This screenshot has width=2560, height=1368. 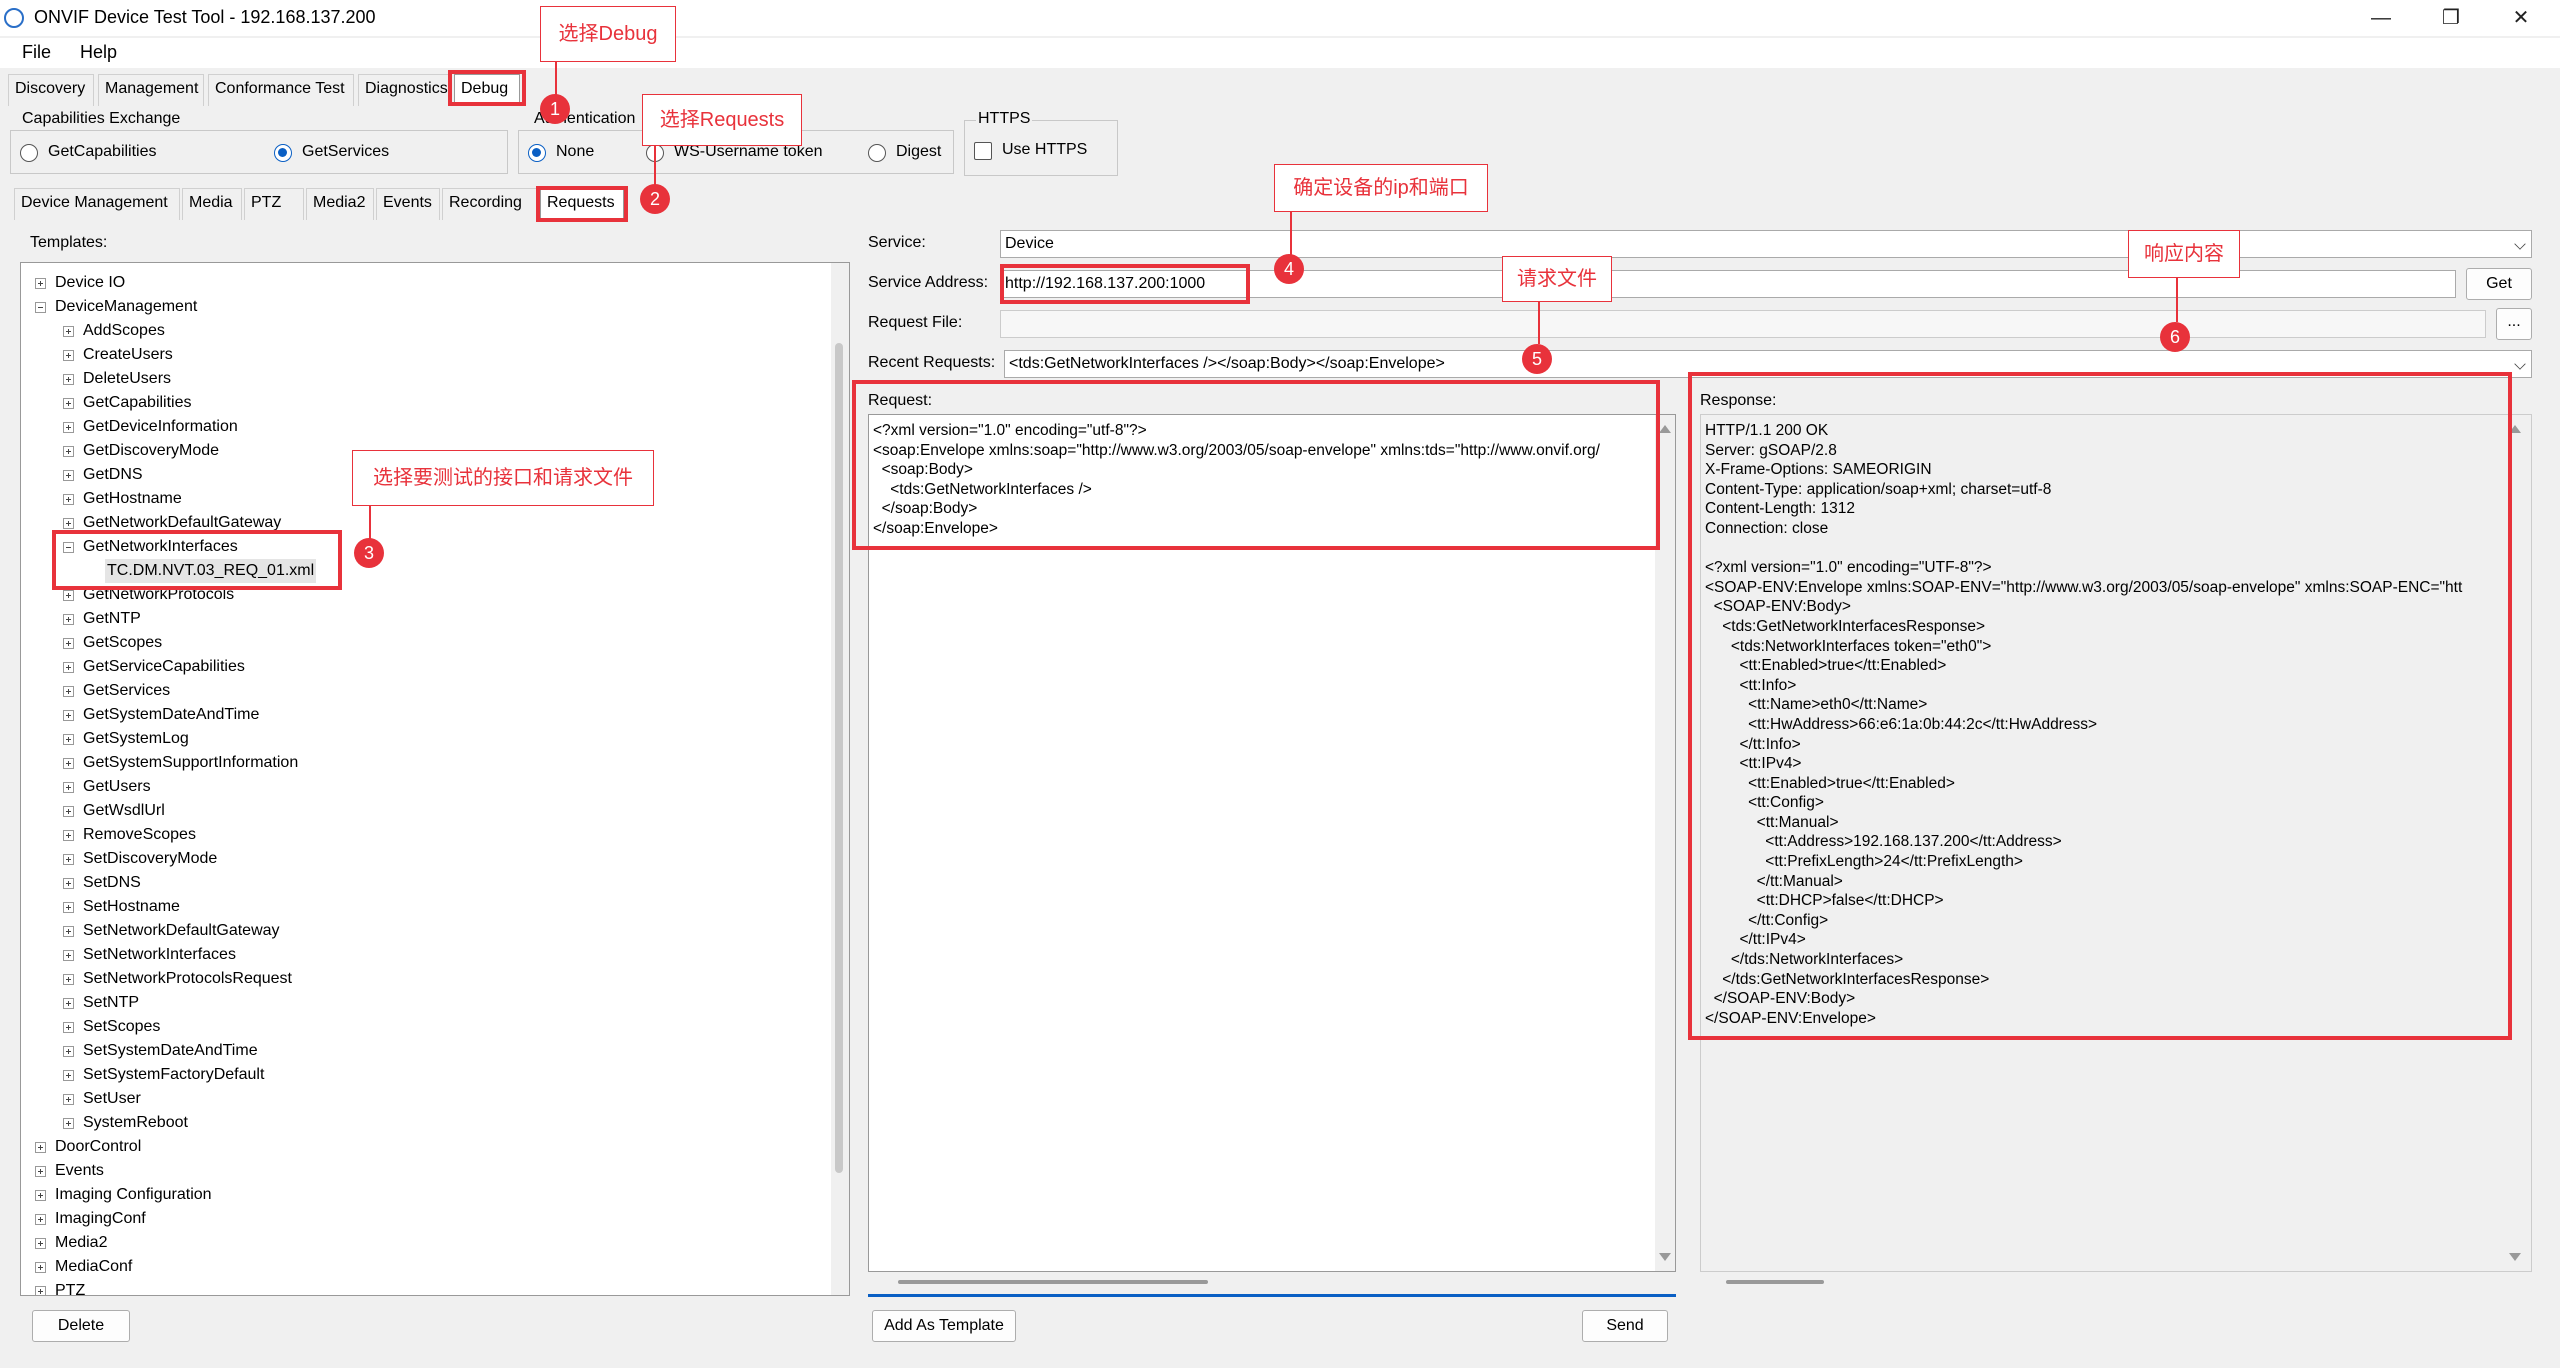 I want to click on tab-conformance-test: Conformance Test, so click(x=281, y=90).